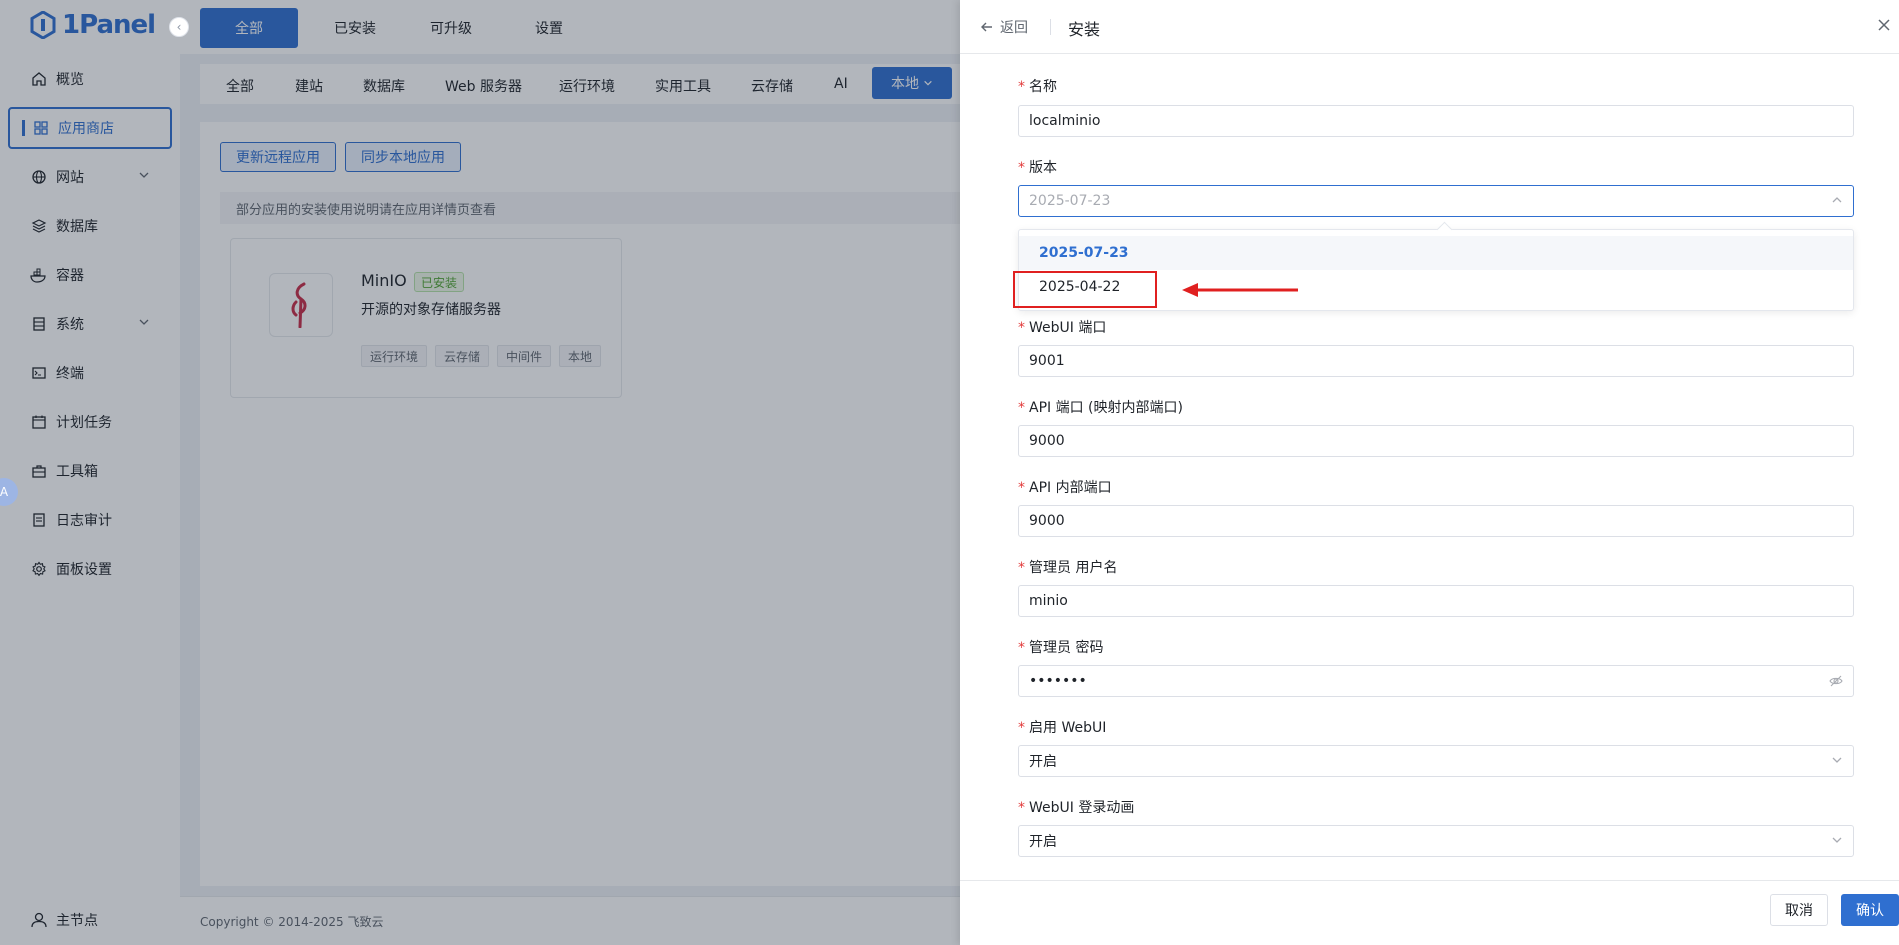  What do you see at coordinates (1070, 201) in the screenshot?
I see `version-placeholder: 2025-07-23` at bounding box center [1070, 201].